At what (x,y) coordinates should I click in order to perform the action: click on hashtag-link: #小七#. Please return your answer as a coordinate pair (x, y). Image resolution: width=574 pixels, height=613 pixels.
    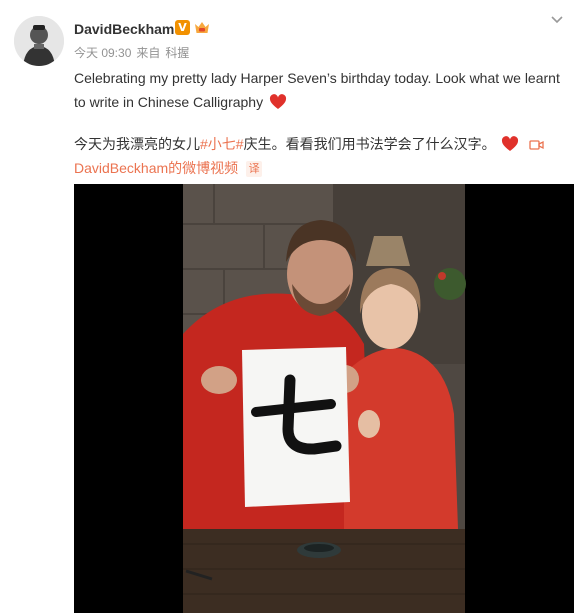
    Looking at the image, I should click on (222, 144).